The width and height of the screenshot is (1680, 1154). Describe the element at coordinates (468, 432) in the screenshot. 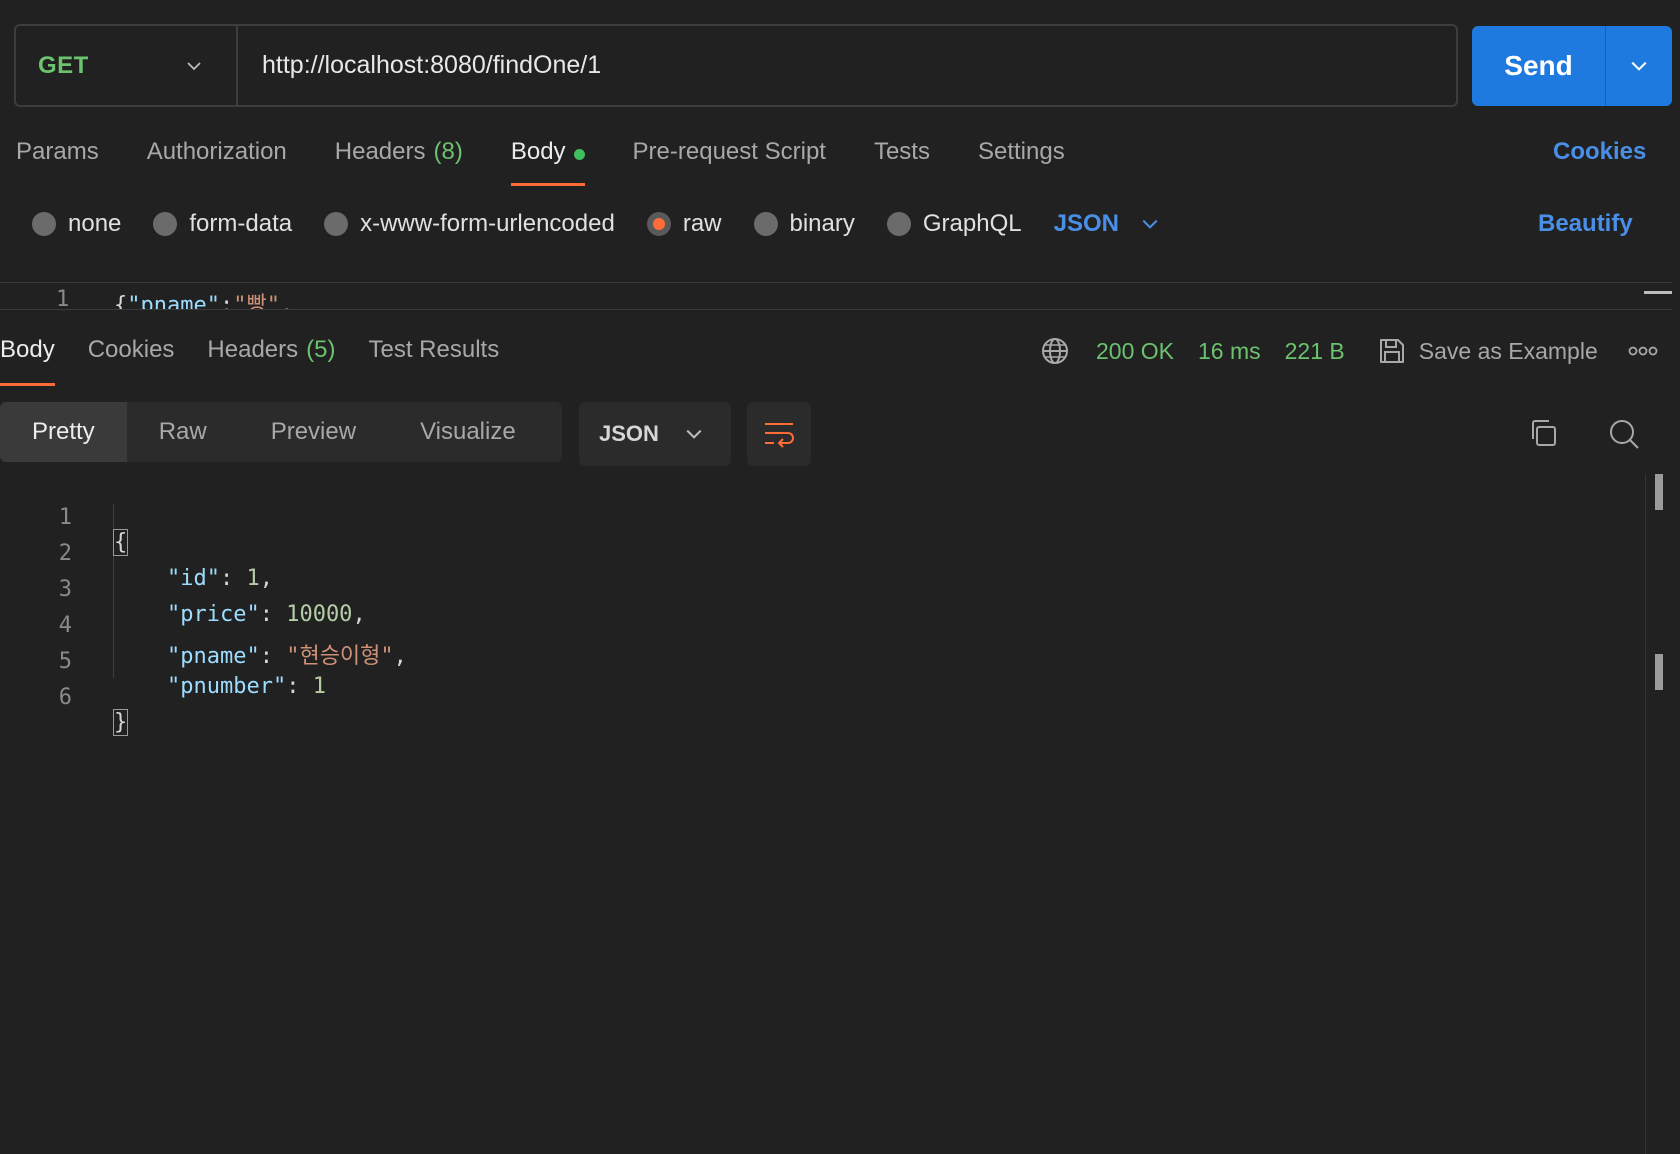

I see `view-visualize-button: Visualize` at that location.